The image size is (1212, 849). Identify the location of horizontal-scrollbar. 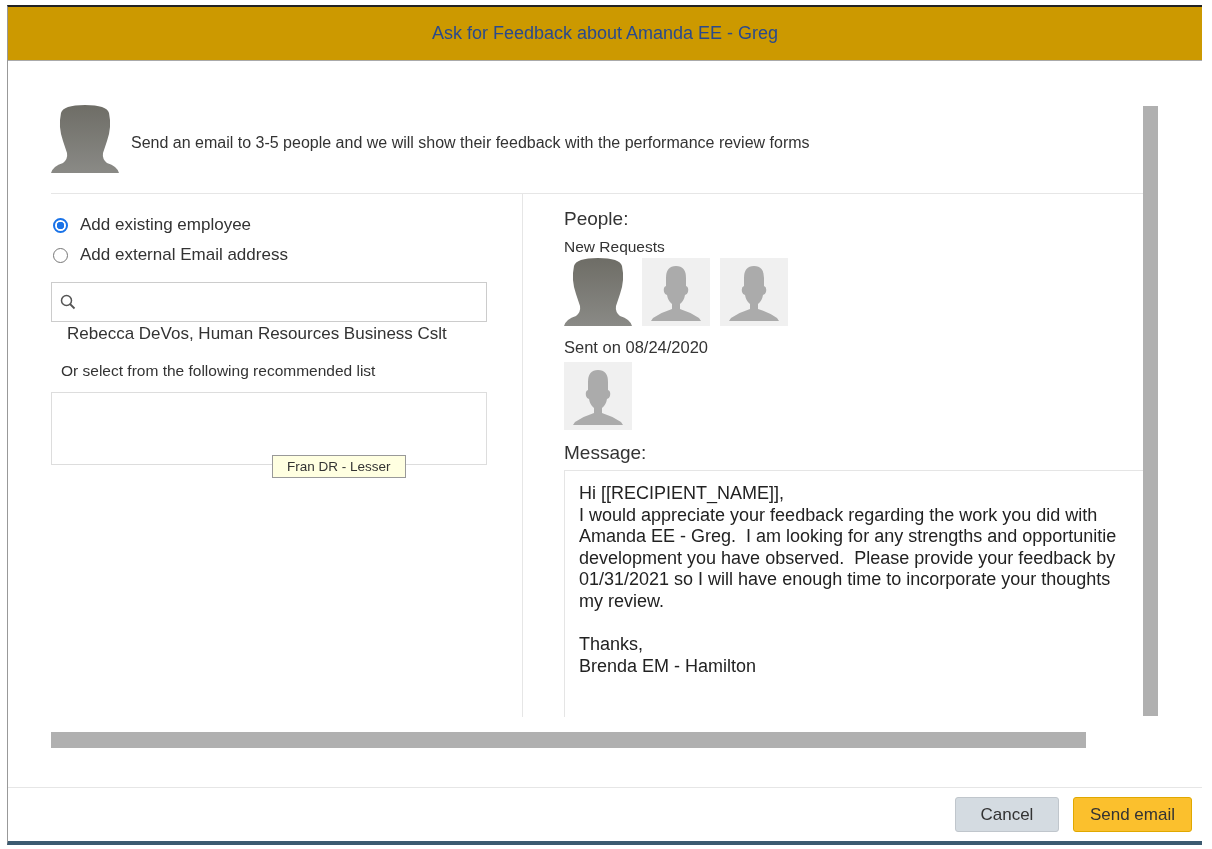
(568, 740).